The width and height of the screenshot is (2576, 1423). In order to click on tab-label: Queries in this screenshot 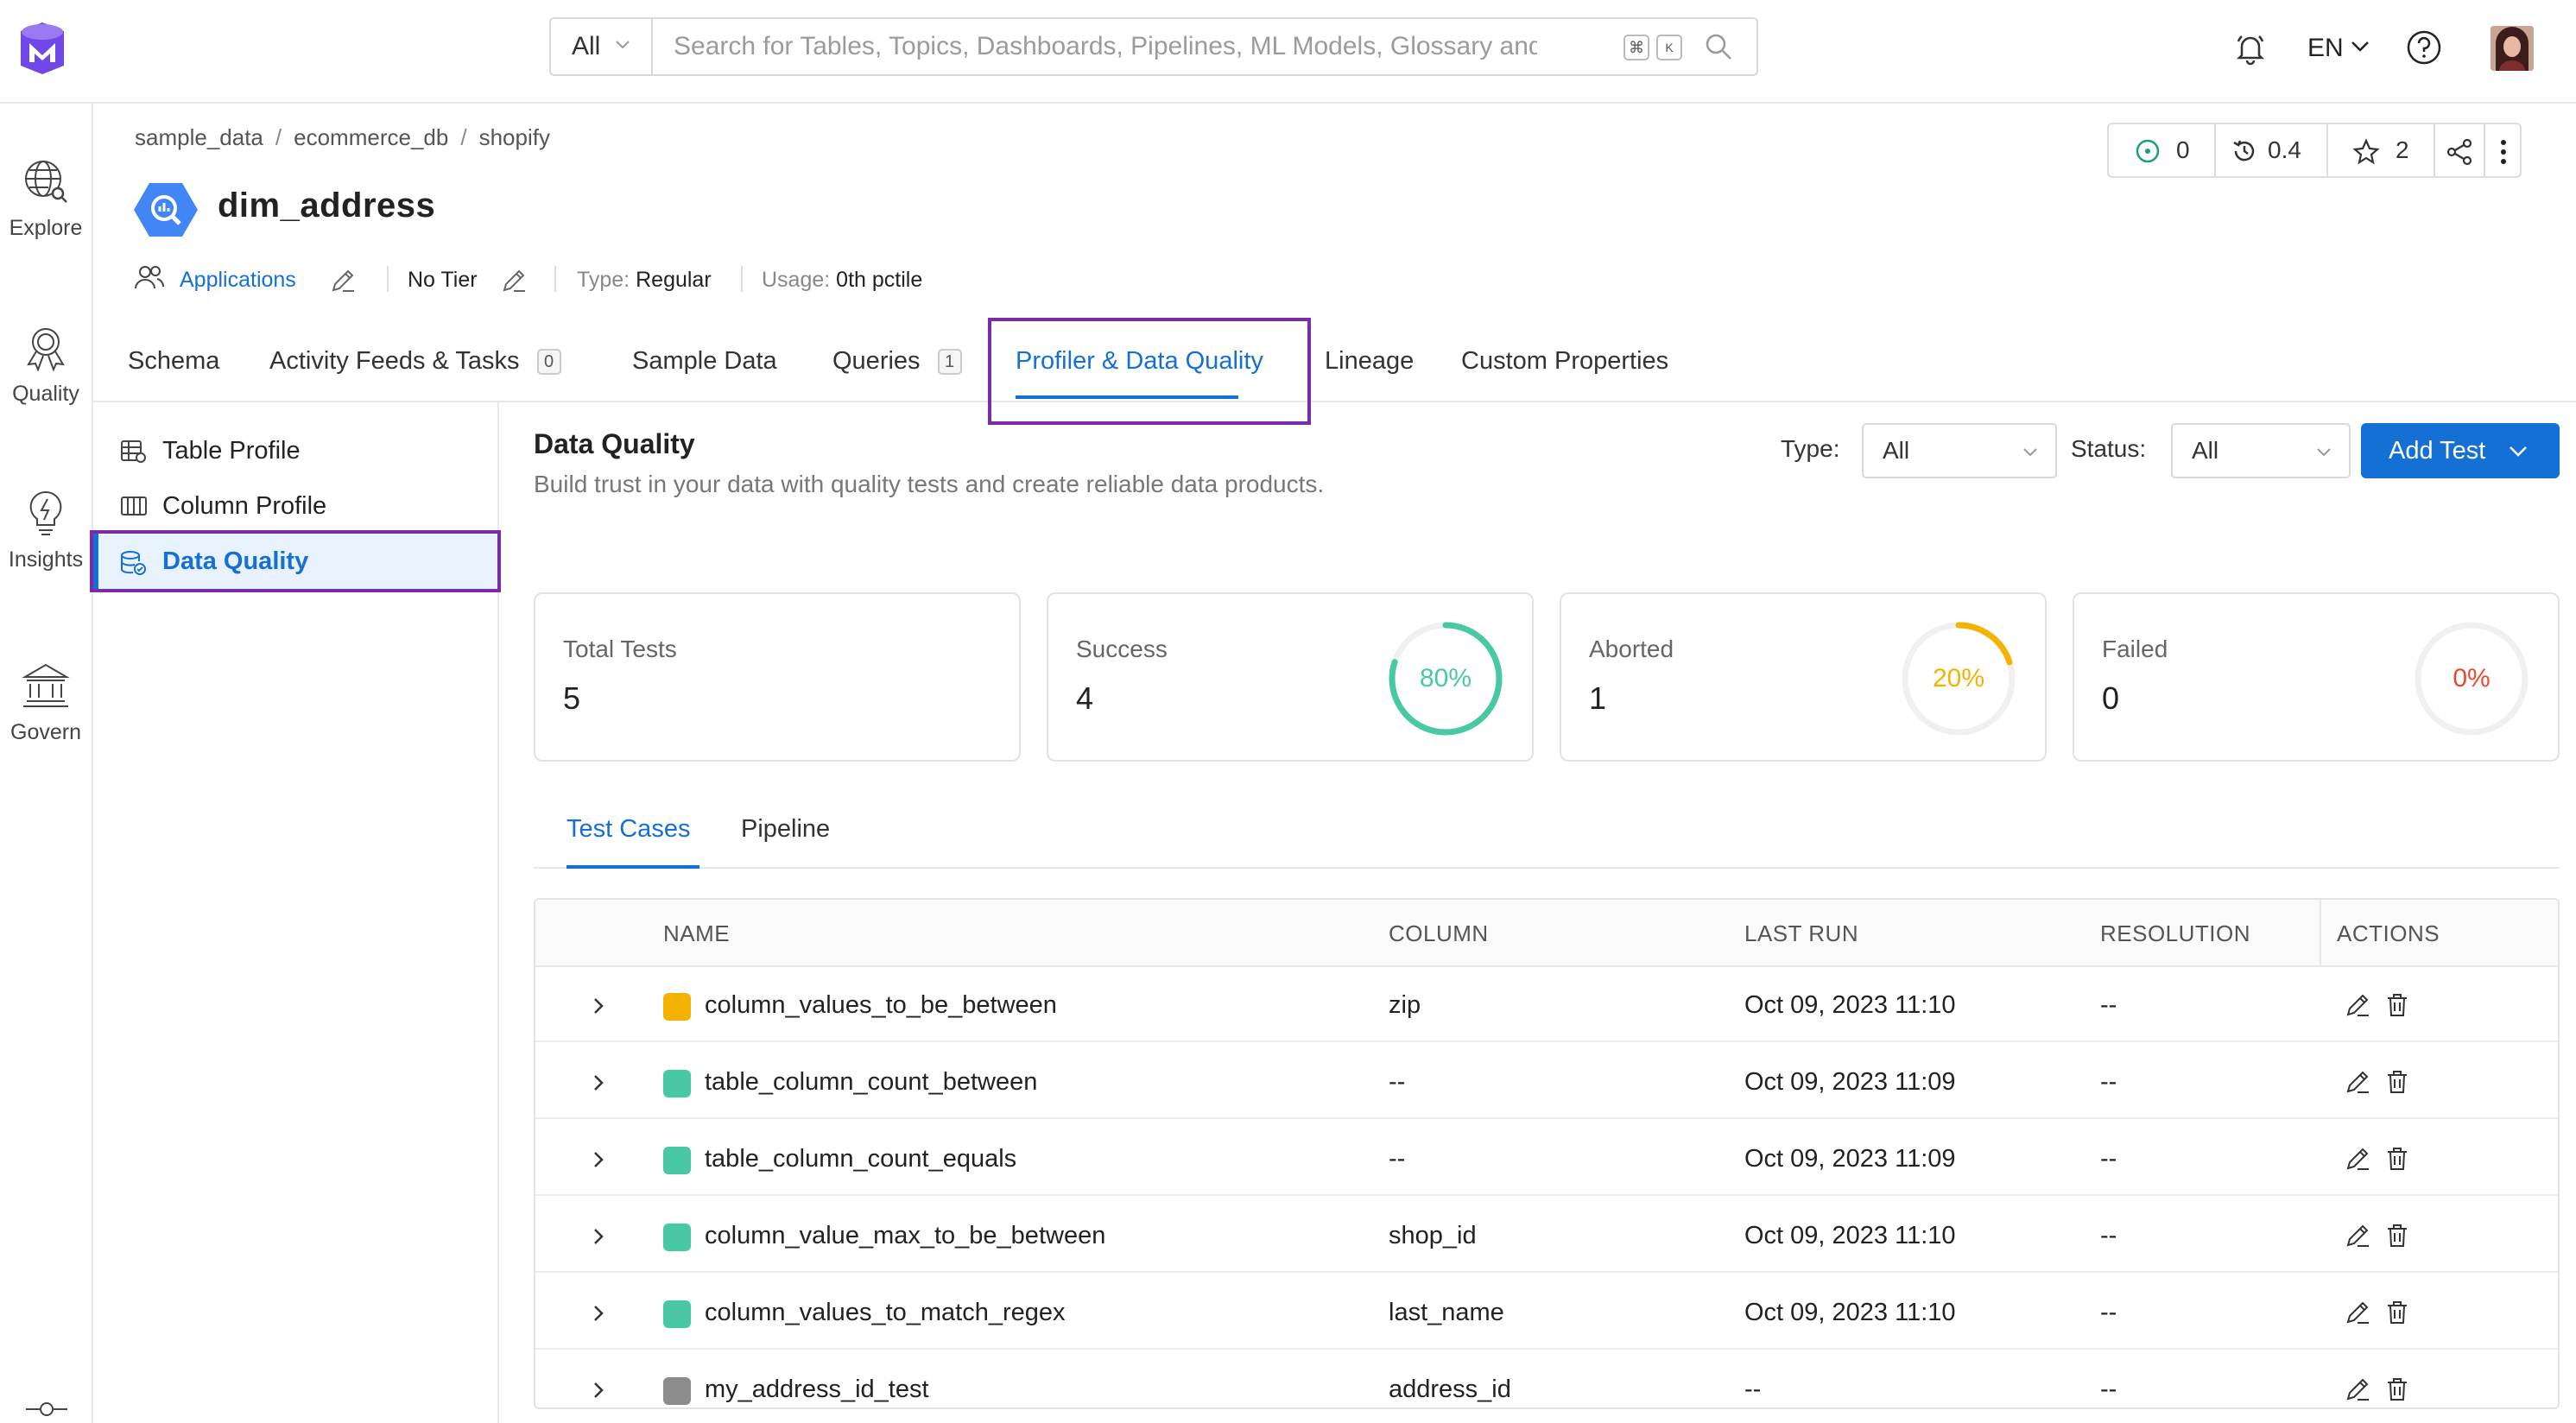, I will do `click(876, 361)`.